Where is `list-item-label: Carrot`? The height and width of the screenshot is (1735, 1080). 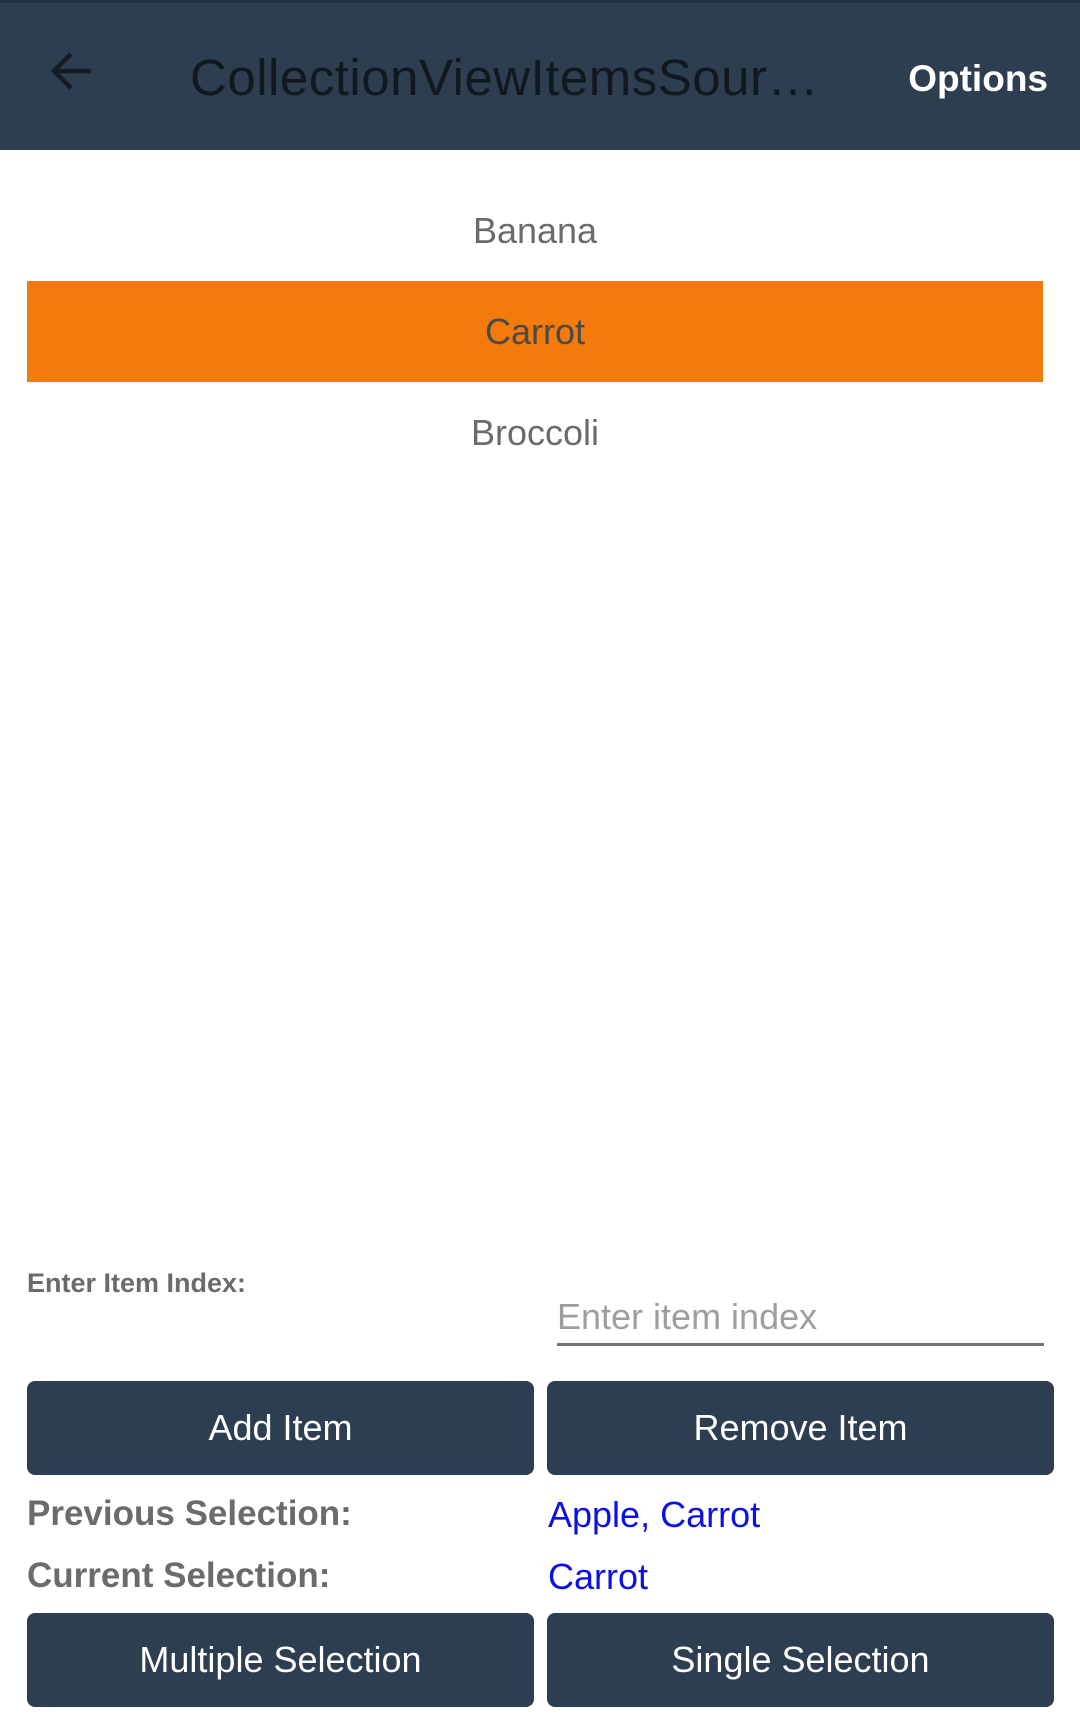
list-item-label: Carrot is located at coordinates (535, 331).